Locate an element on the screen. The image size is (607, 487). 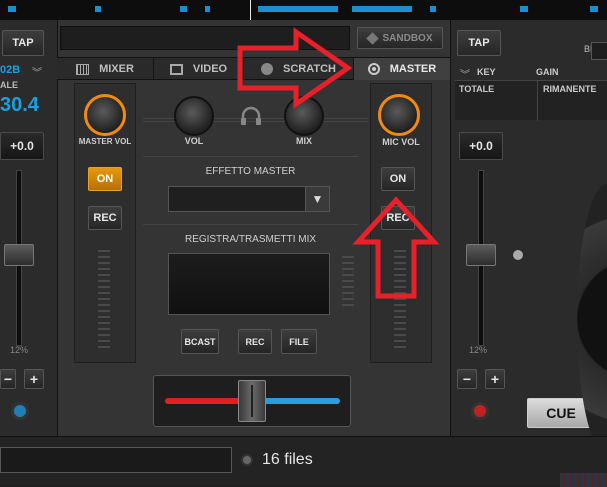
time-info-panel: TOTALE RIMANENTE is located at coordinates (531, 100).